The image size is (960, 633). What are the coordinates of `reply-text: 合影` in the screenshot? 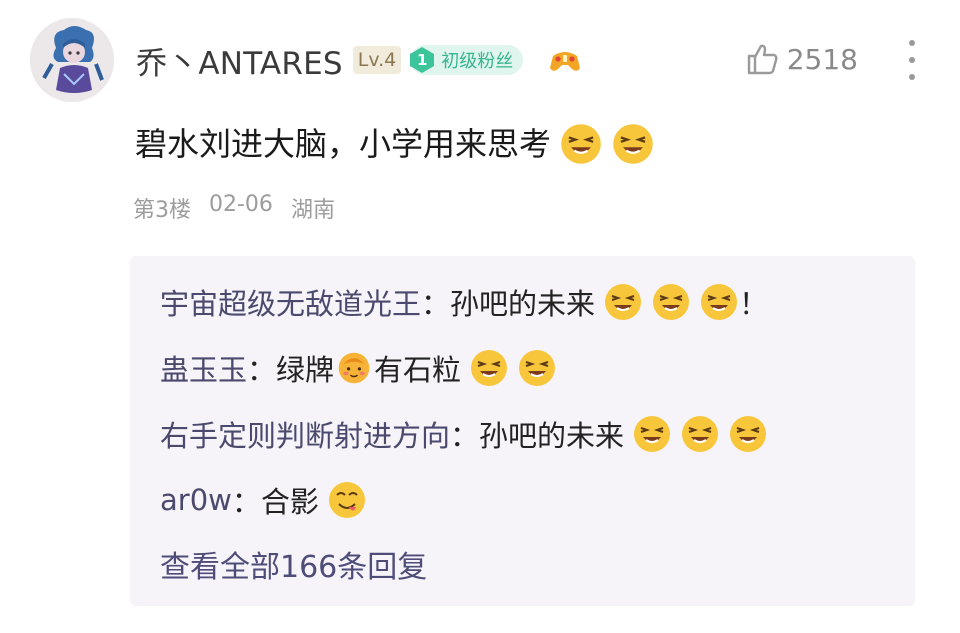 It's located at (289, 502).